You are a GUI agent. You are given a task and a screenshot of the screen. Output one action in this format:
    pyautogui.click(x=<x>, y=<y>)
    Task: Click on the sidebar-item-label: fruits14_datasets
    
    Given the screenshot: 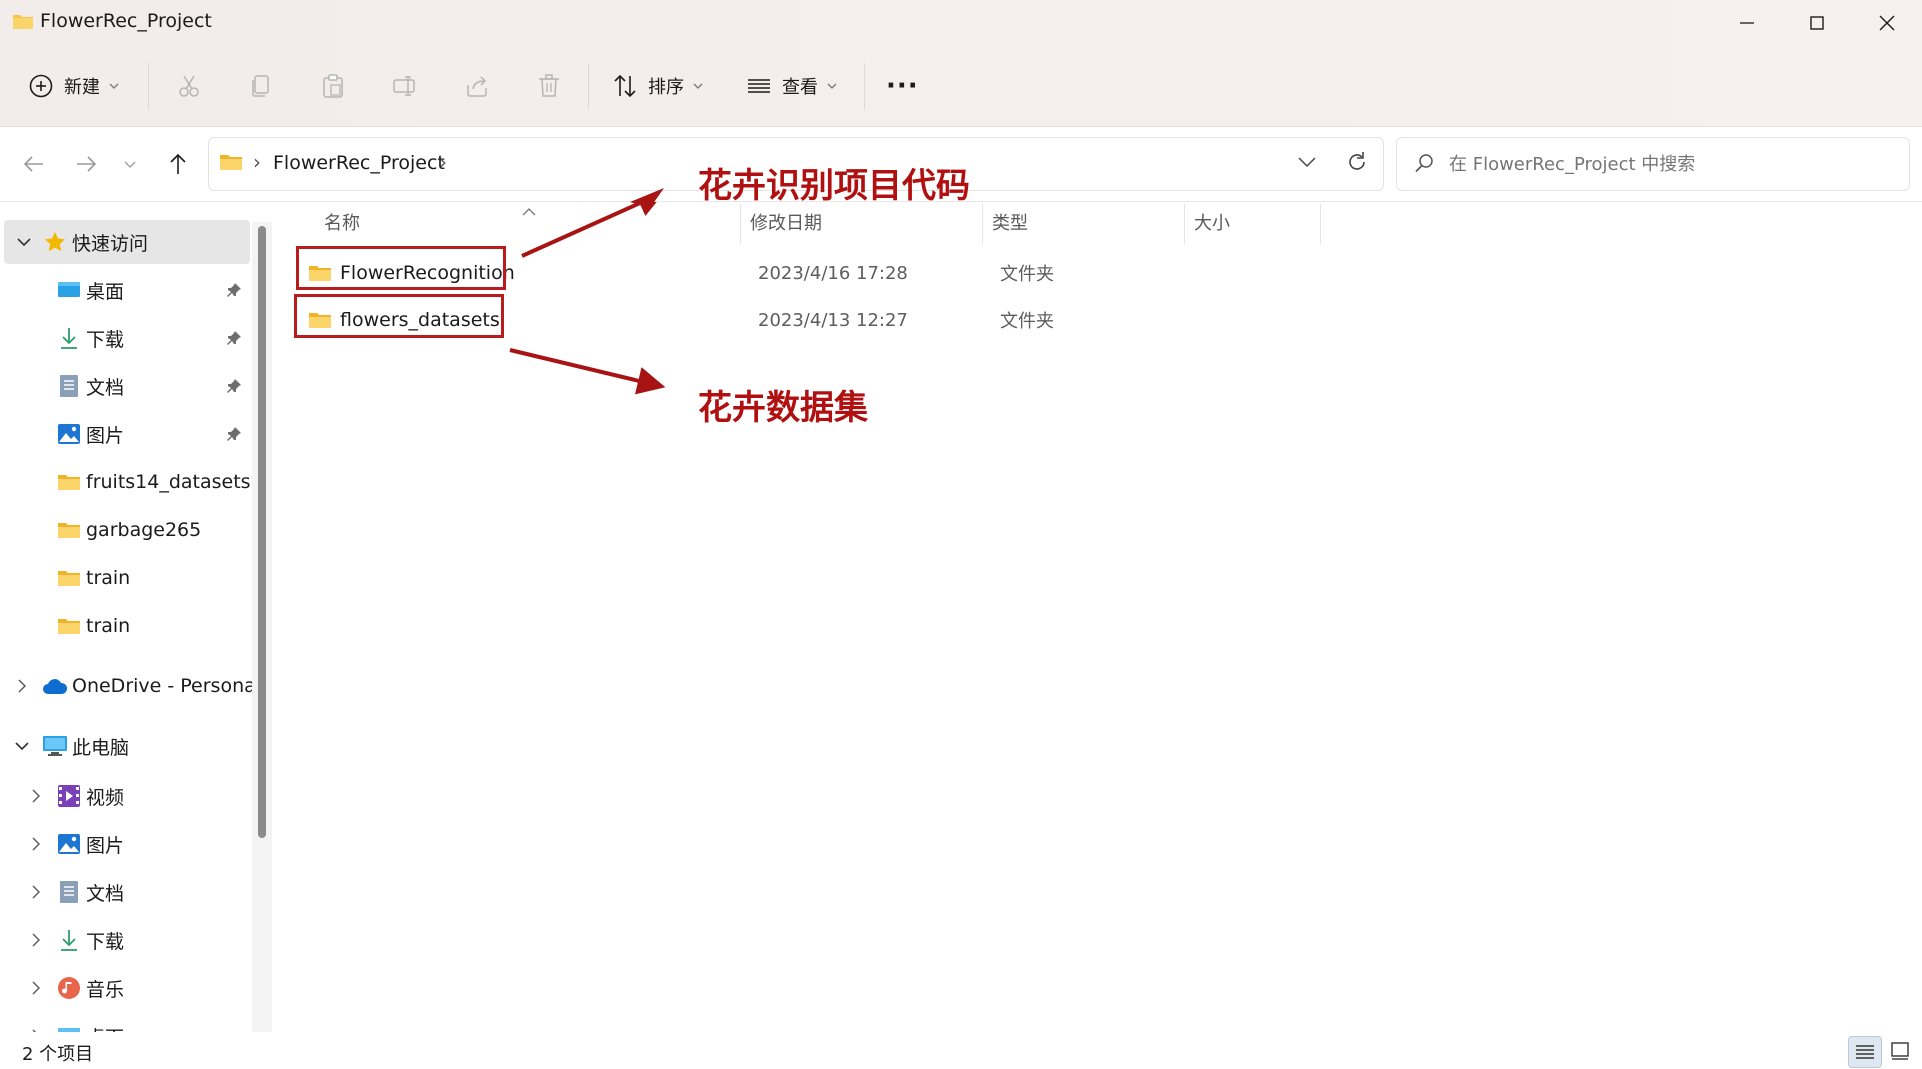 What is the action you would take?
    pyautogui.click(x=168, y=482)
    